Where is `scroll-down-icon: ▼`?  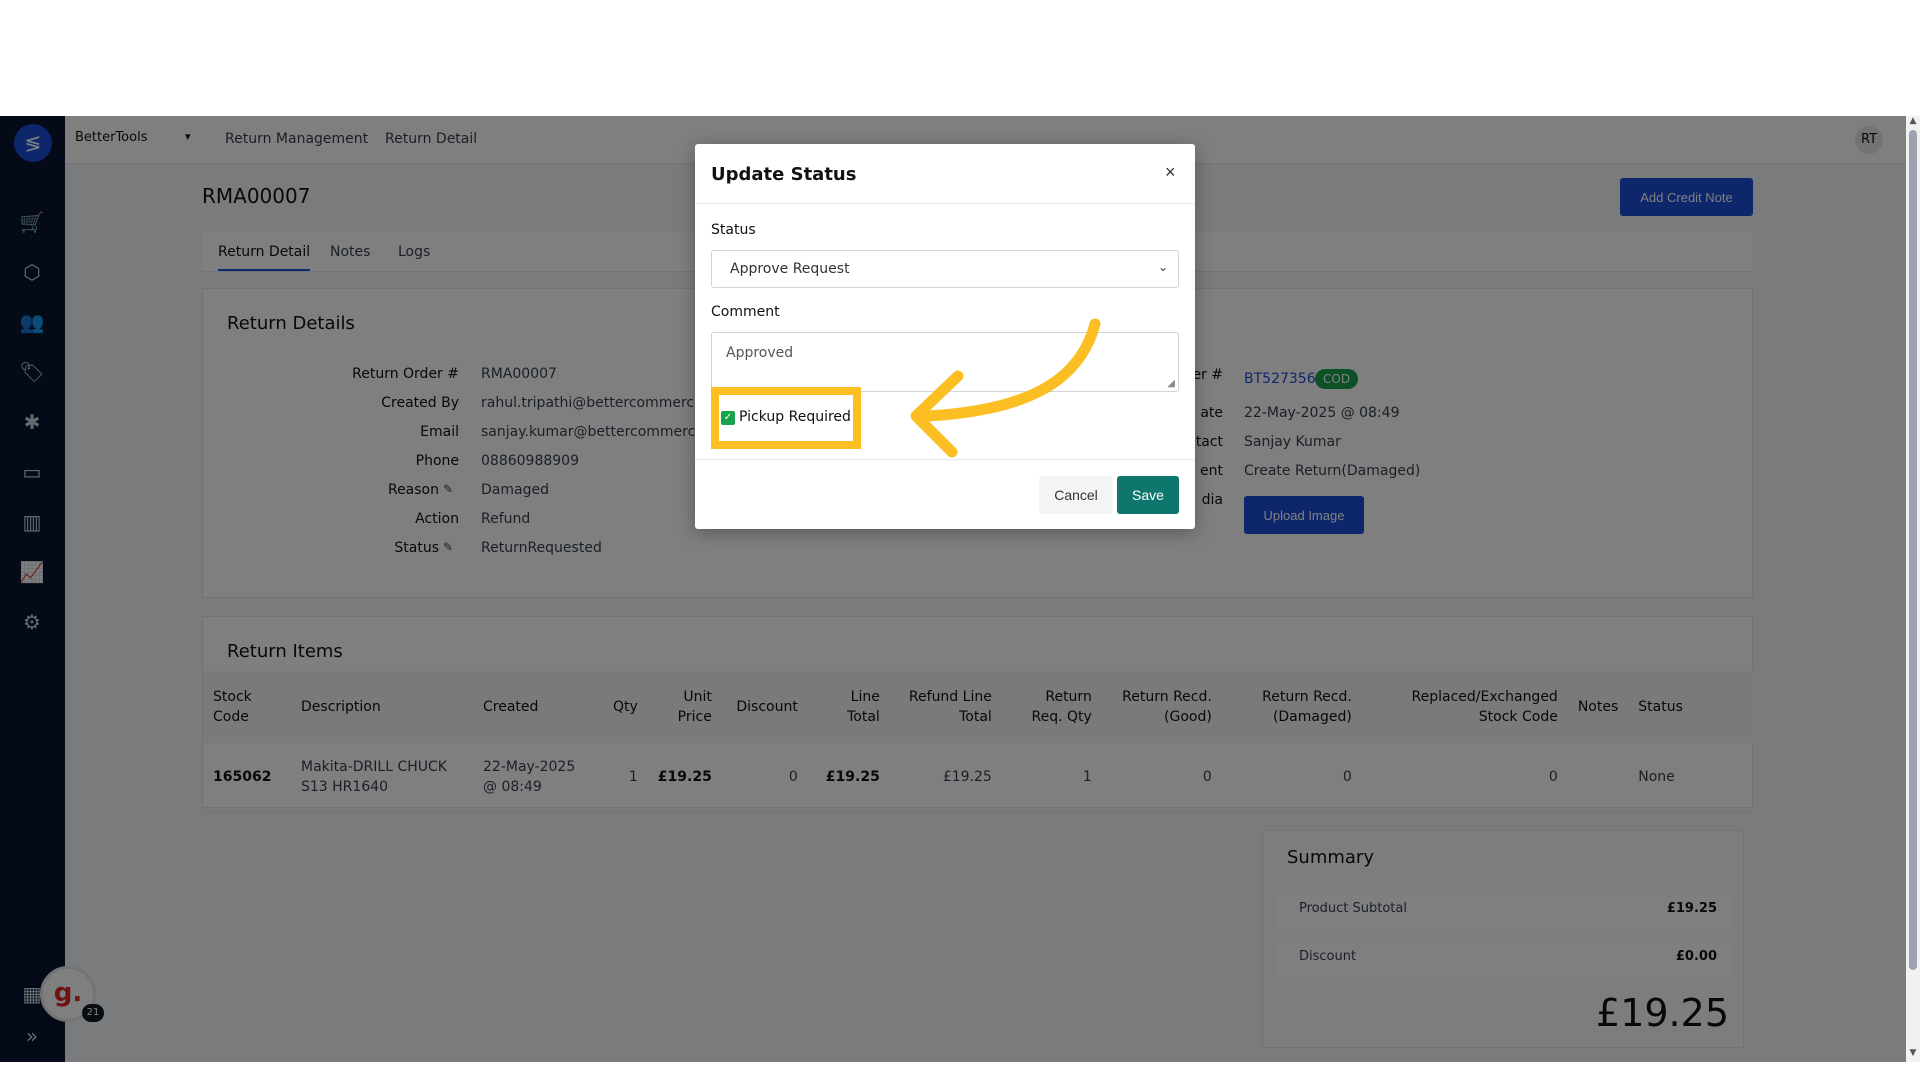 scroll-down-icon: ▼ is located at coordinates (1913, 1053).